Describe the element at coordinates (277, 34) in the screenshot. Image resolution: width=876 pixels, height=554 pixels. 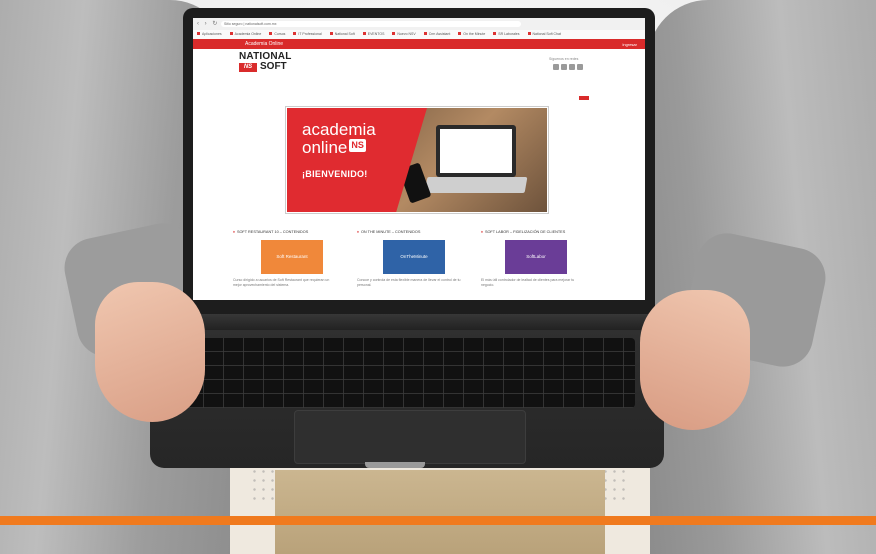
I see `bookmark-item: Cursos` at that location.